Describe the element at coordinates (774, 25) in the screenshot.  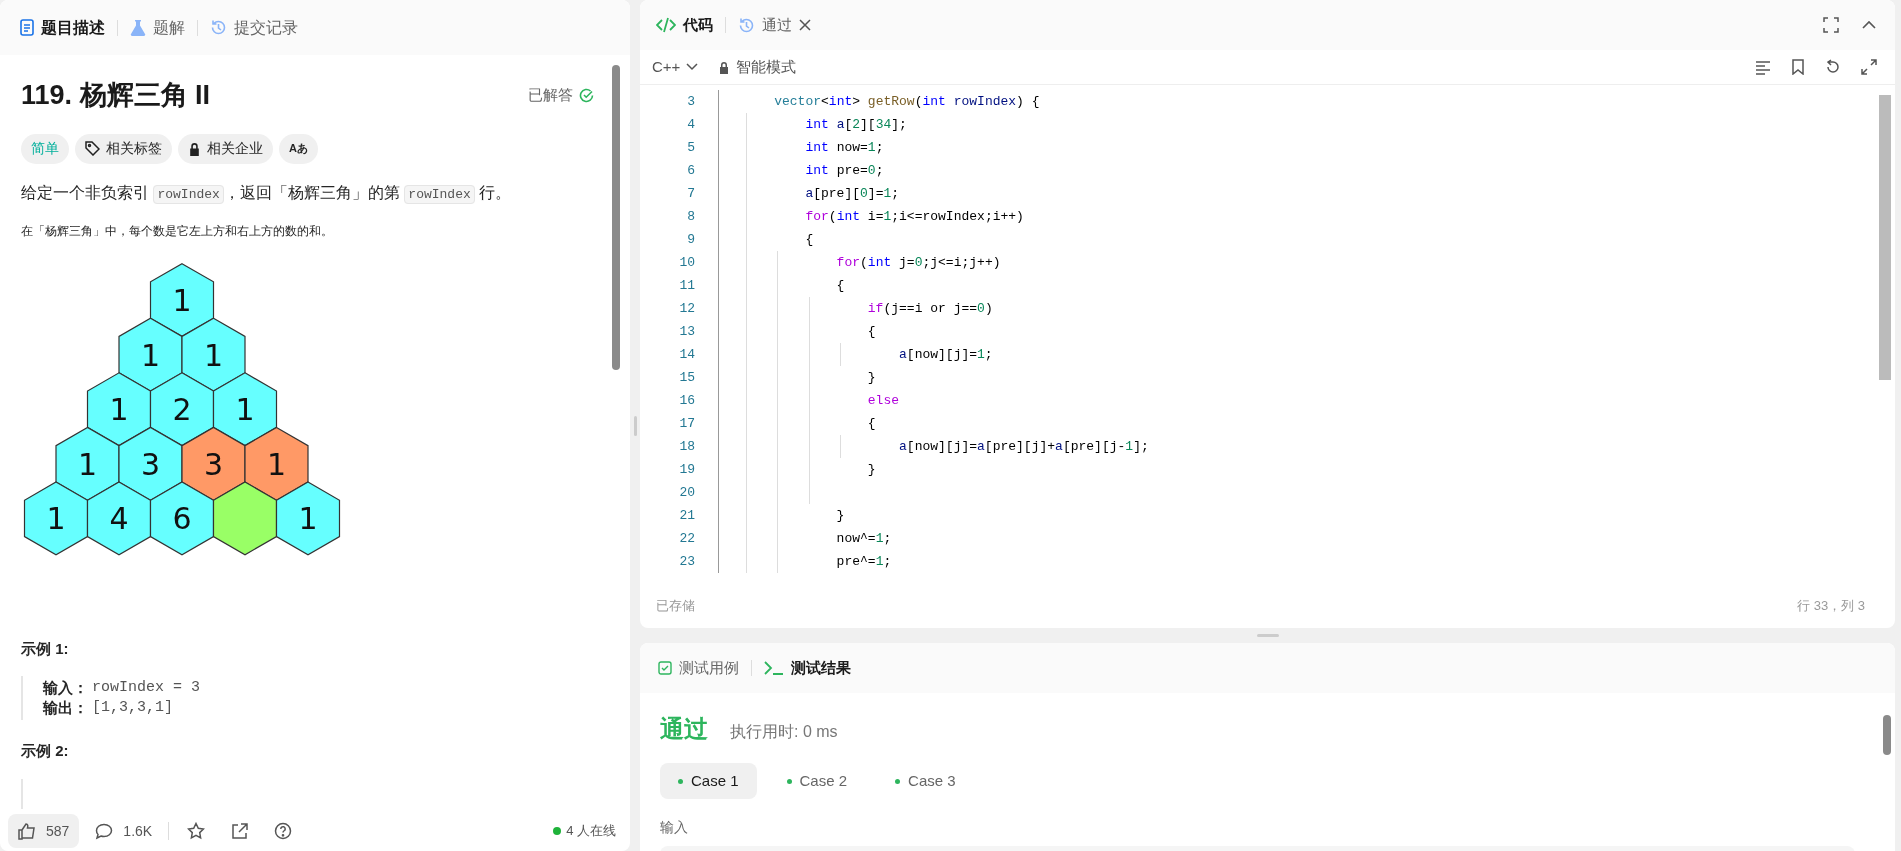
I see `tab: 通过` at that location.